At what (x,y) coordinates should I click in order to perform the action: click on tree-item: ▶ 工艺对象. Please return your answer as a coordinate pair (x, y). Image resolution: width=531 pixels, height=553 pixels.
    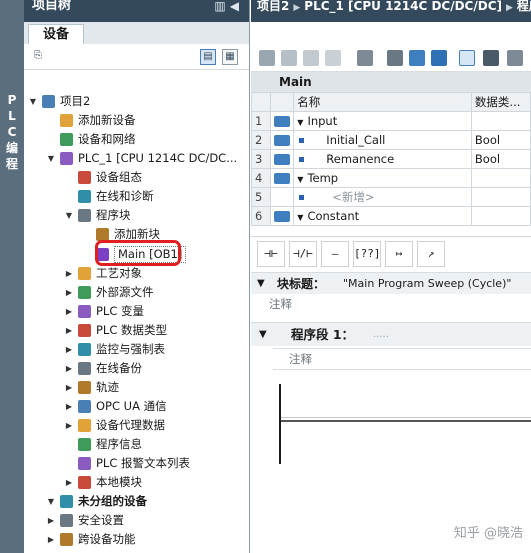
    Looking at the image, I should click on (136, 273).